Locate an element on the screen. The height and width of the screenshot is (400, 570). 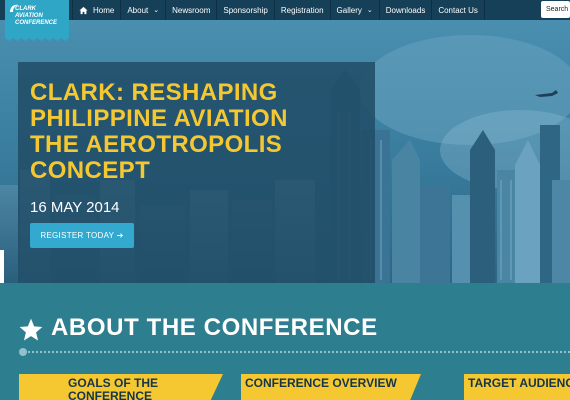
nav-item-about: About ⌄ is located at coordinates (142, 10).